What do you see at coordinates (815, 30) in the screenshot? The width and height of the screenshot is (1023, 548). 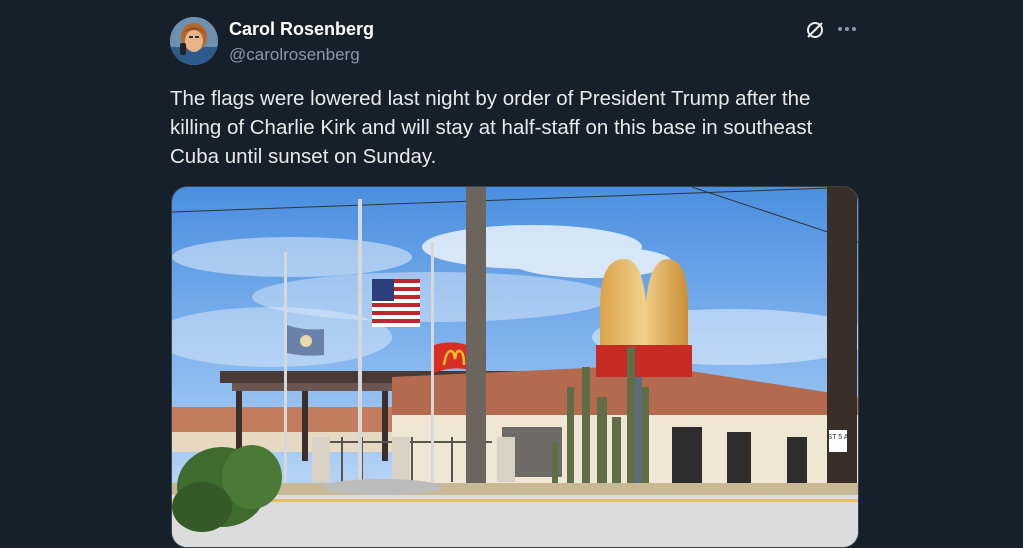 I see `grok-icon` at bounding box center [815, 30].